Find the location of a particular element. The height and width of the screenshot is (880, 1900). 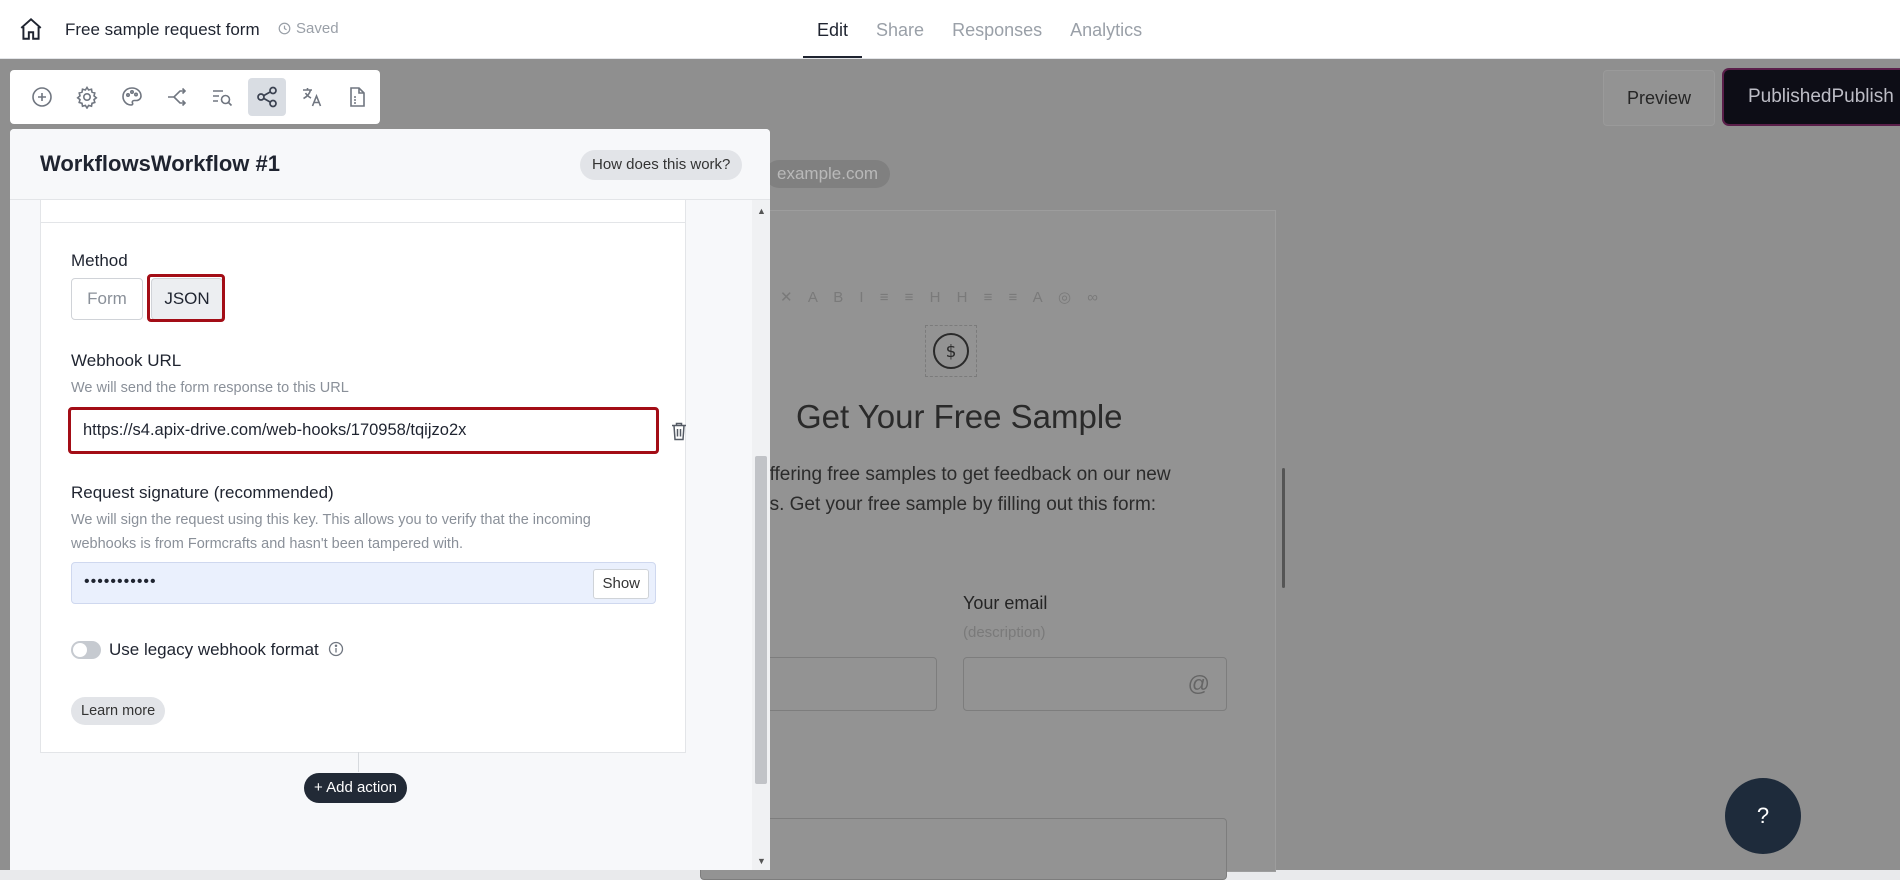

signature-key-value: ••••••••••• is located at coordinates (120, 581).